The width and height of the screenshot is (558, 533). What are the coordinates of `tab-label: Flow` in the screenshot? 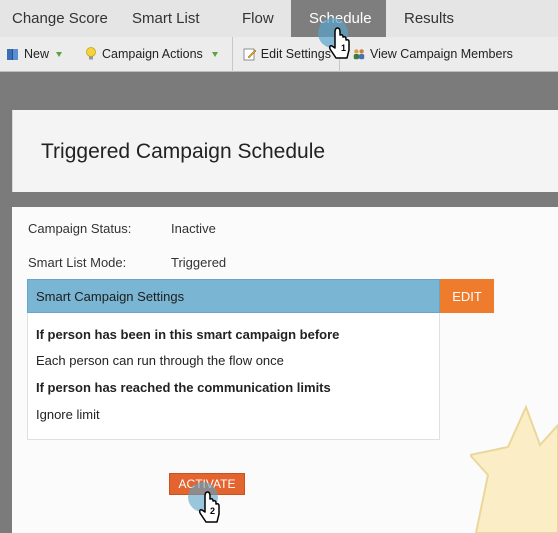 It's located at (258, 18).